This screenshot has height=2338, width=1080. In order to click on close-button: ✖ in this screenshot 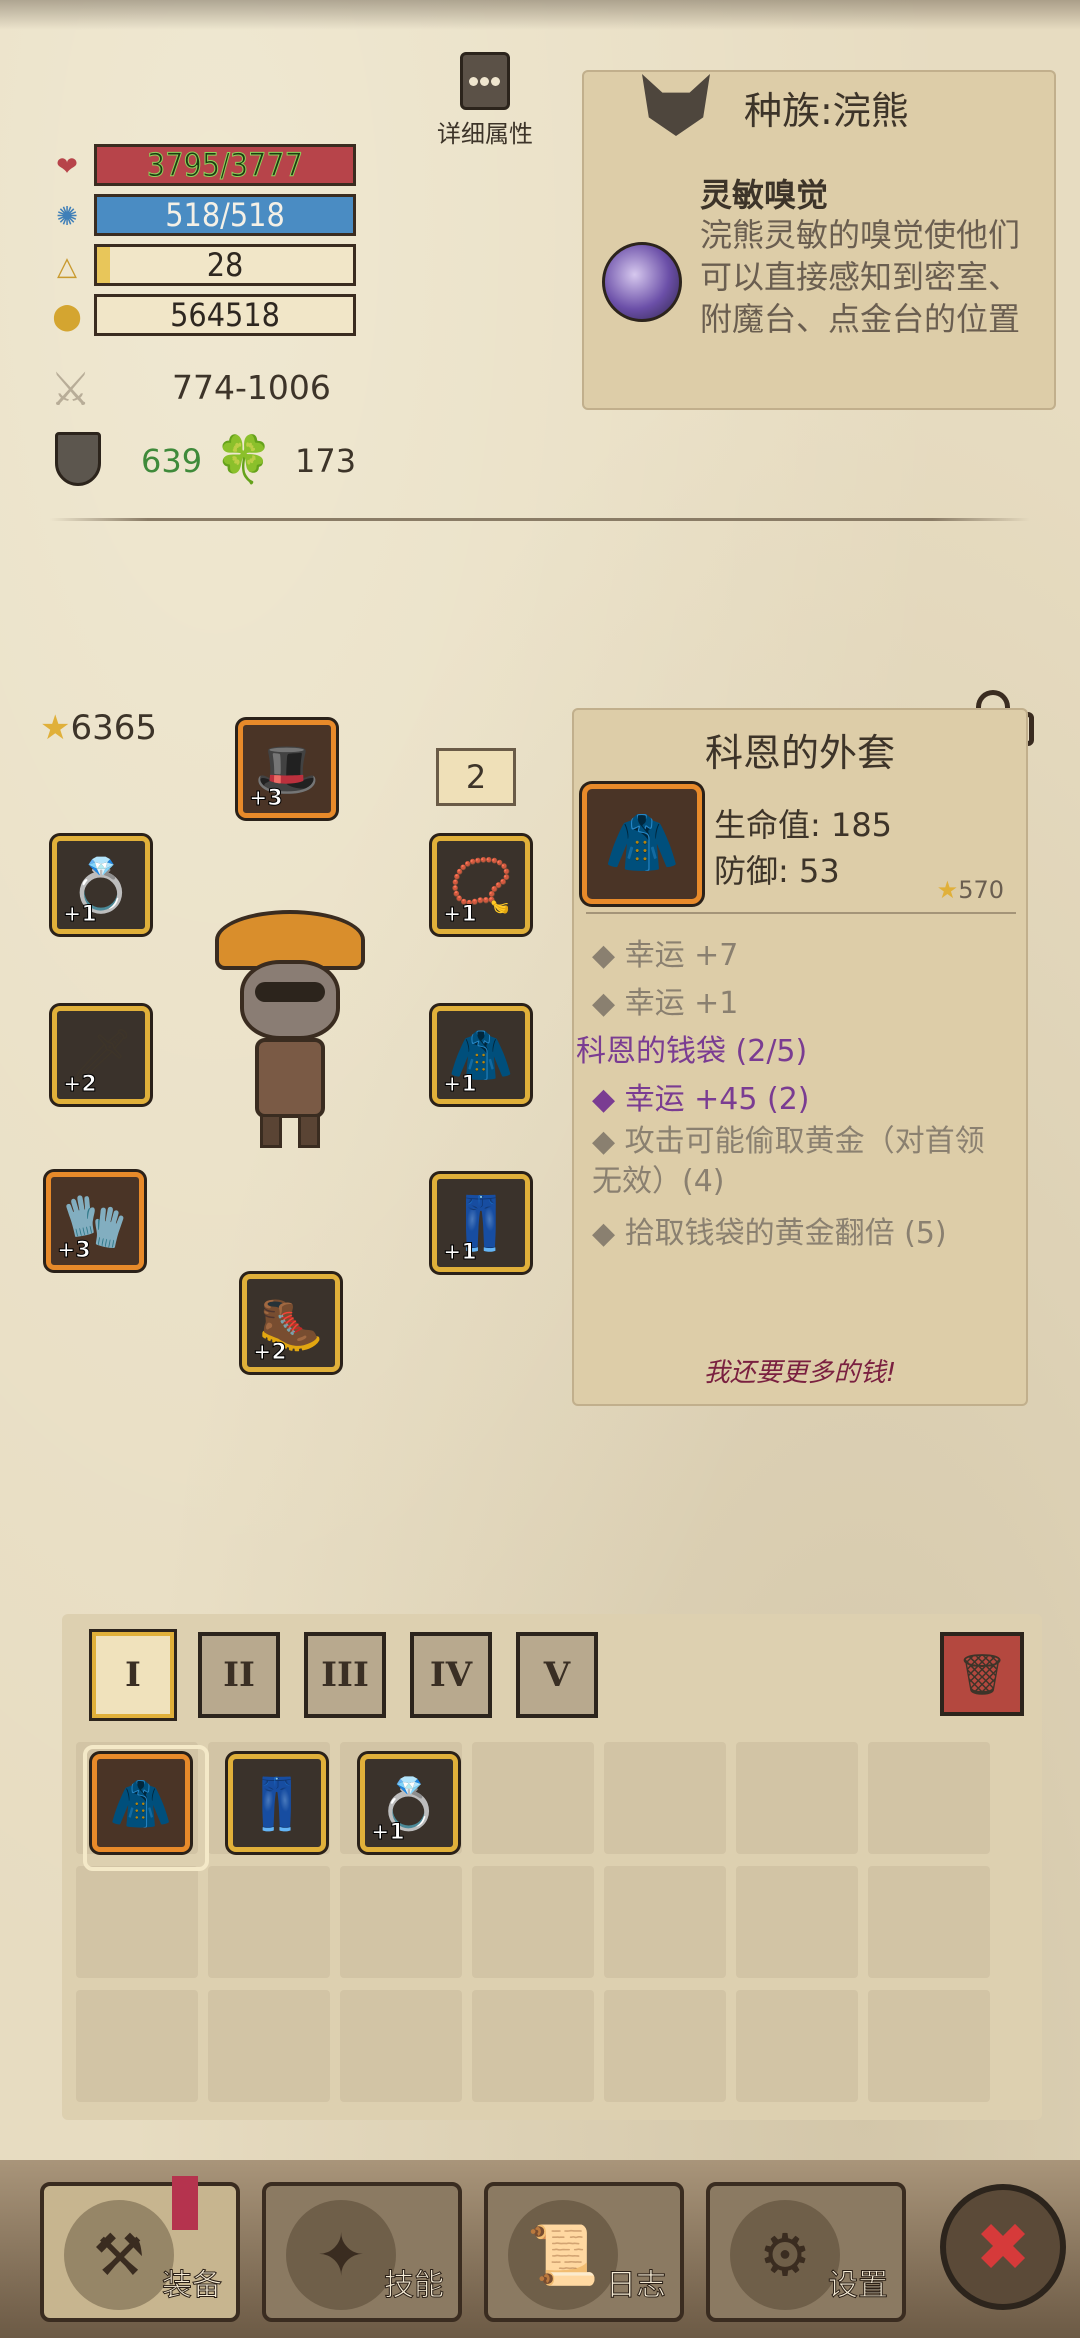, I will do `click(1003, 2247)`.